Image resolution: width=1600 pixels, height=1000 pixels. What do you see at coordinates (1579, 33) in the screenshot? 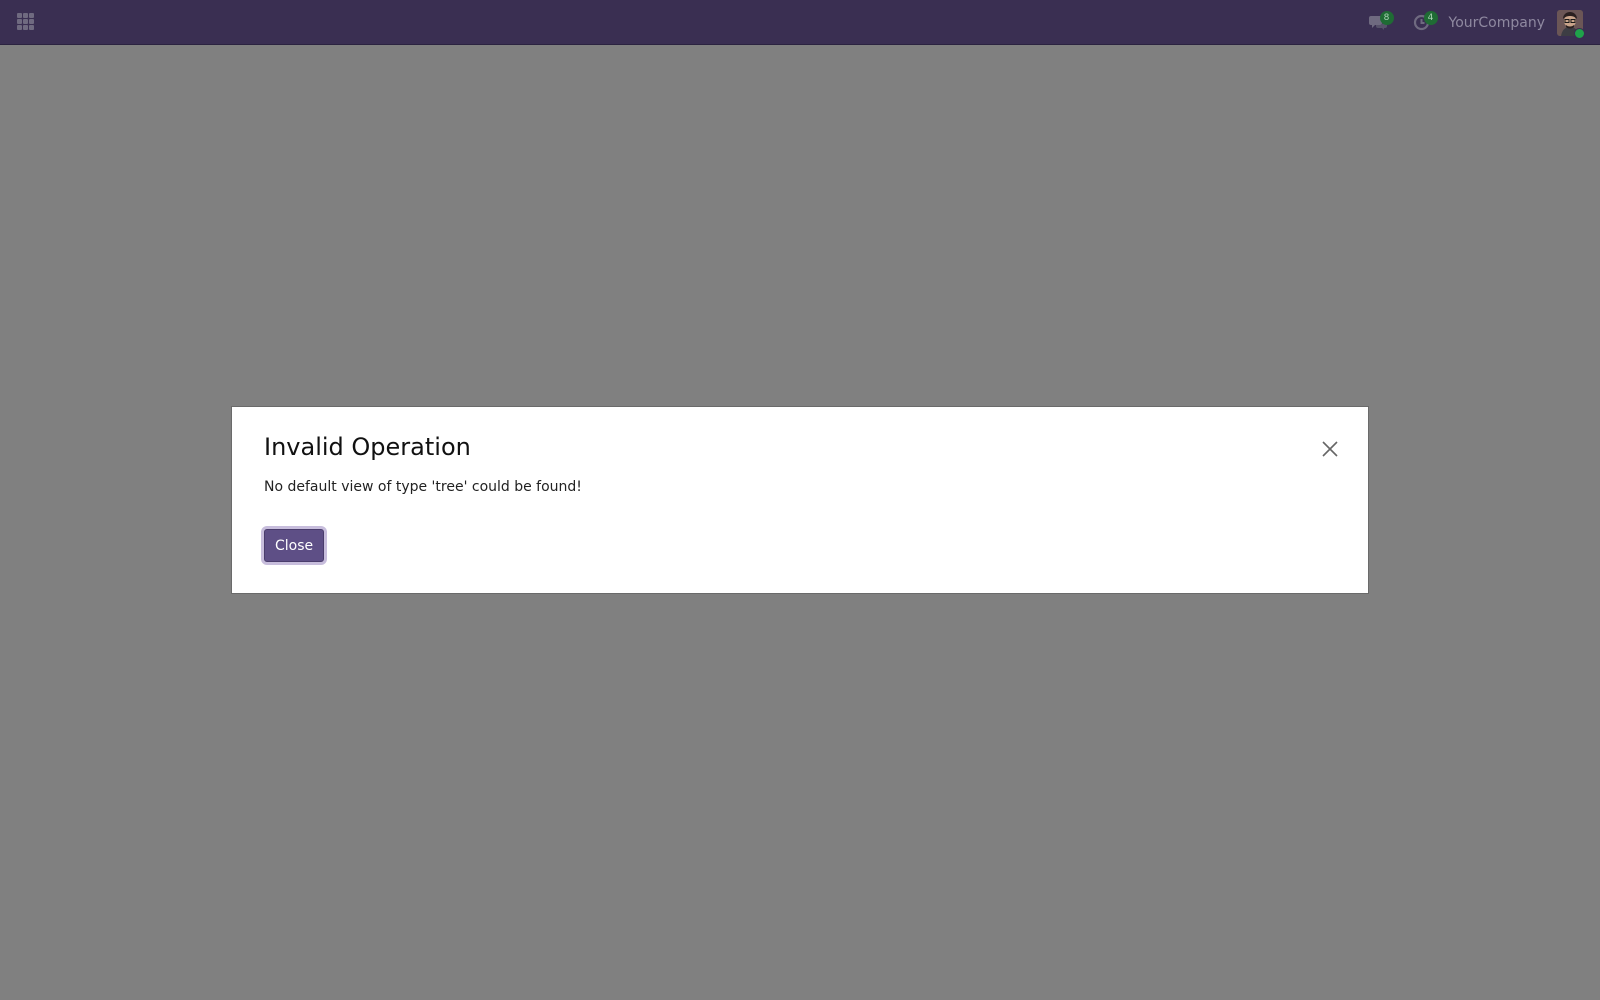
I see `online-status-indicator` at bounding box center [1579, 33].